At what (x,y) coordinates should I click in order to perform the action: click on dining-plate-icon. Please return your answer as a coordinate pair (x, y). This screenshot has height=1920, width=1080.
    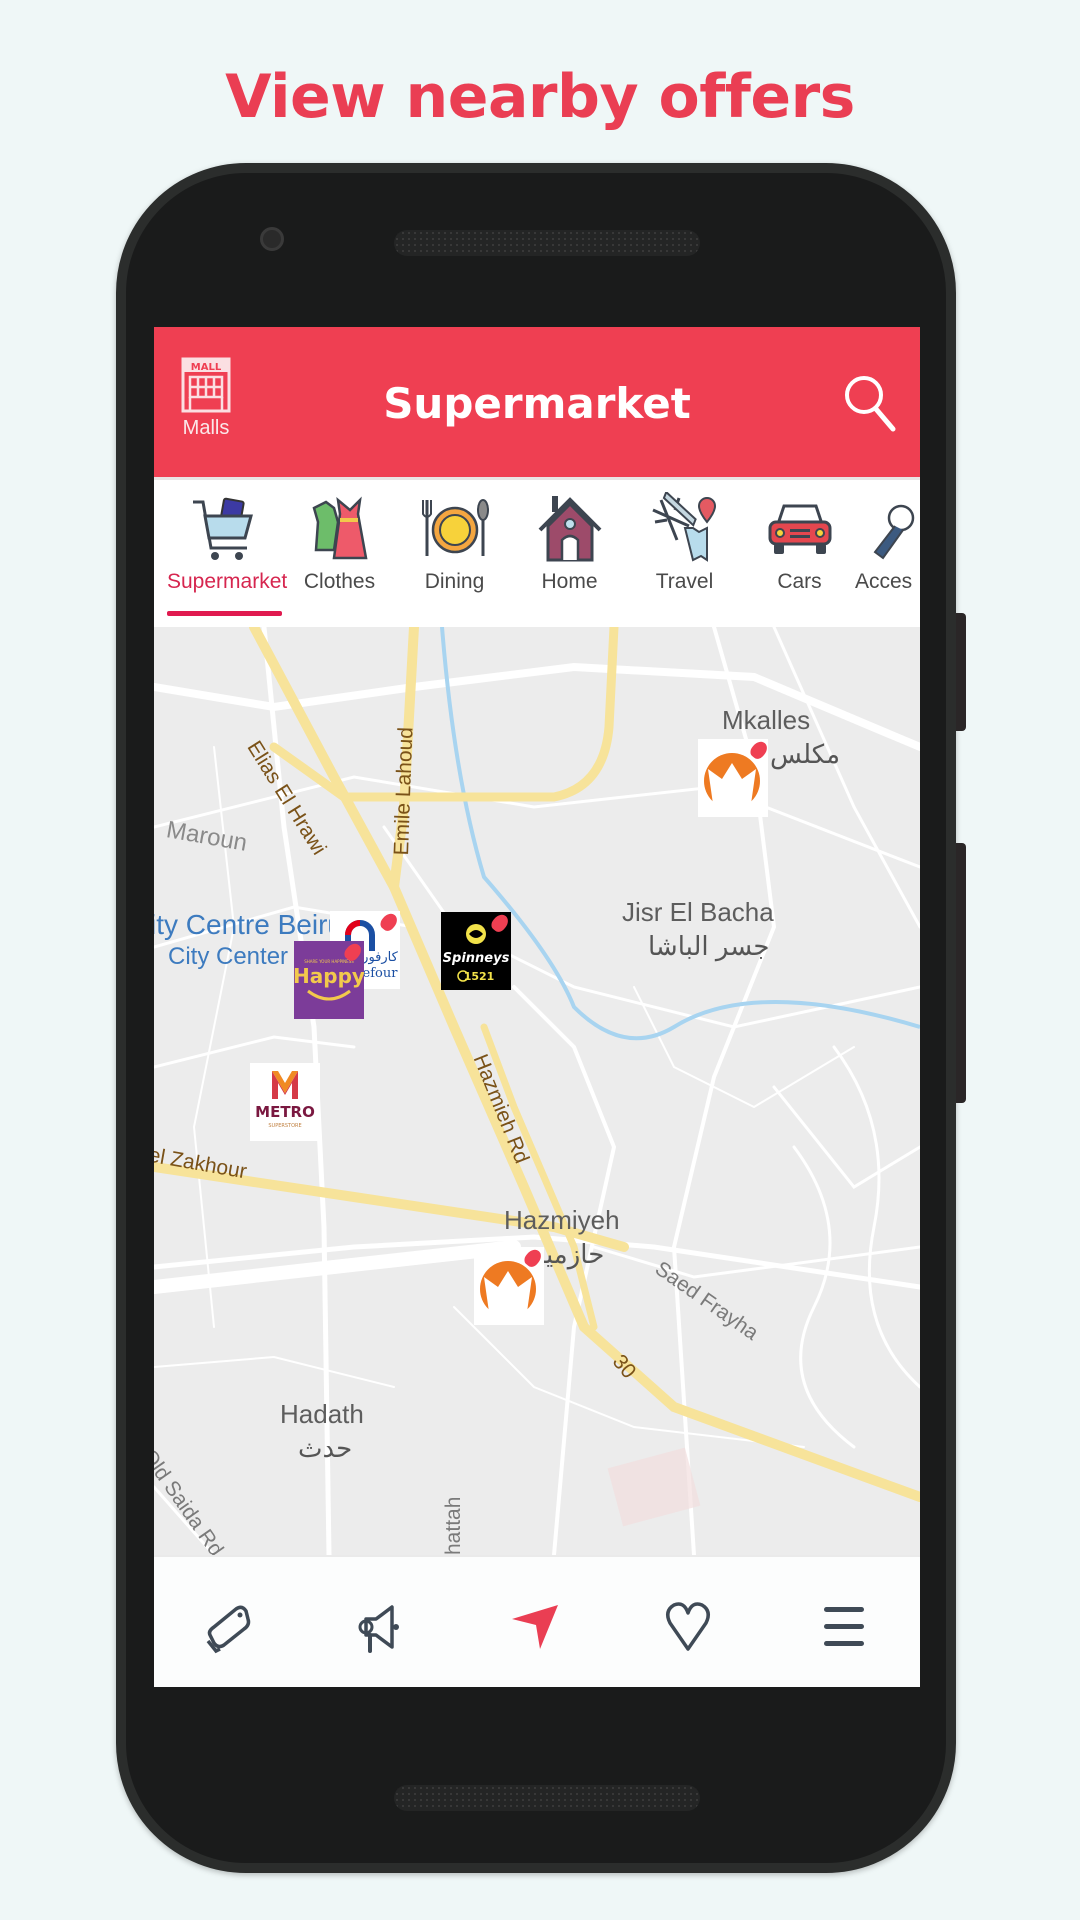
    Looking at the image, I should click on (455, 527).